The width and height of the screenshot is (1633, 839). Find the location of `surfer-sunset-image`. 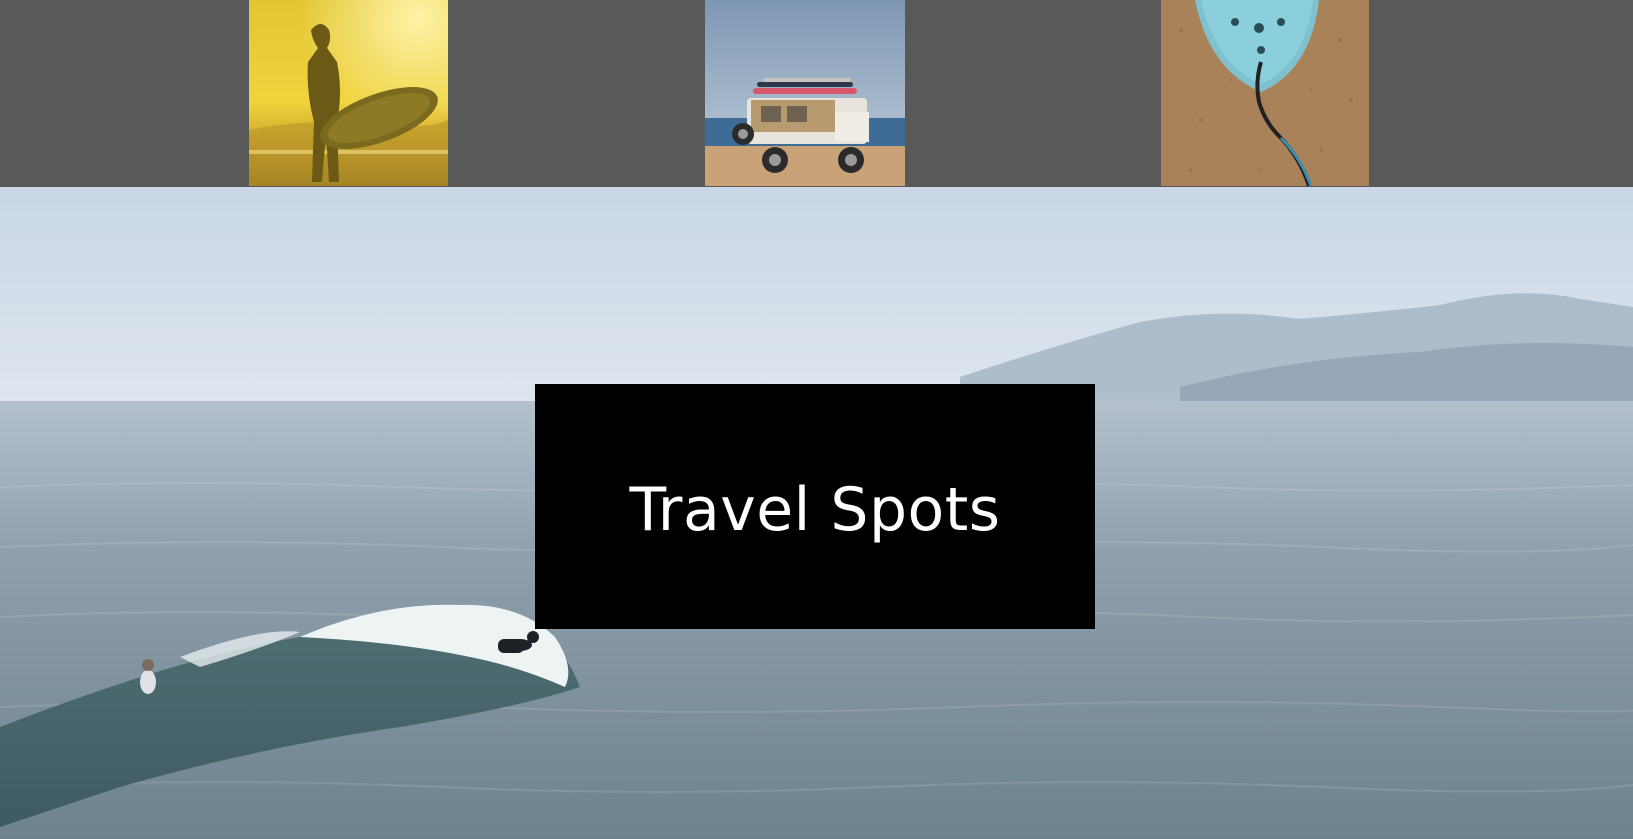

surfer-sunset-image is located at coordinates (348, 93).